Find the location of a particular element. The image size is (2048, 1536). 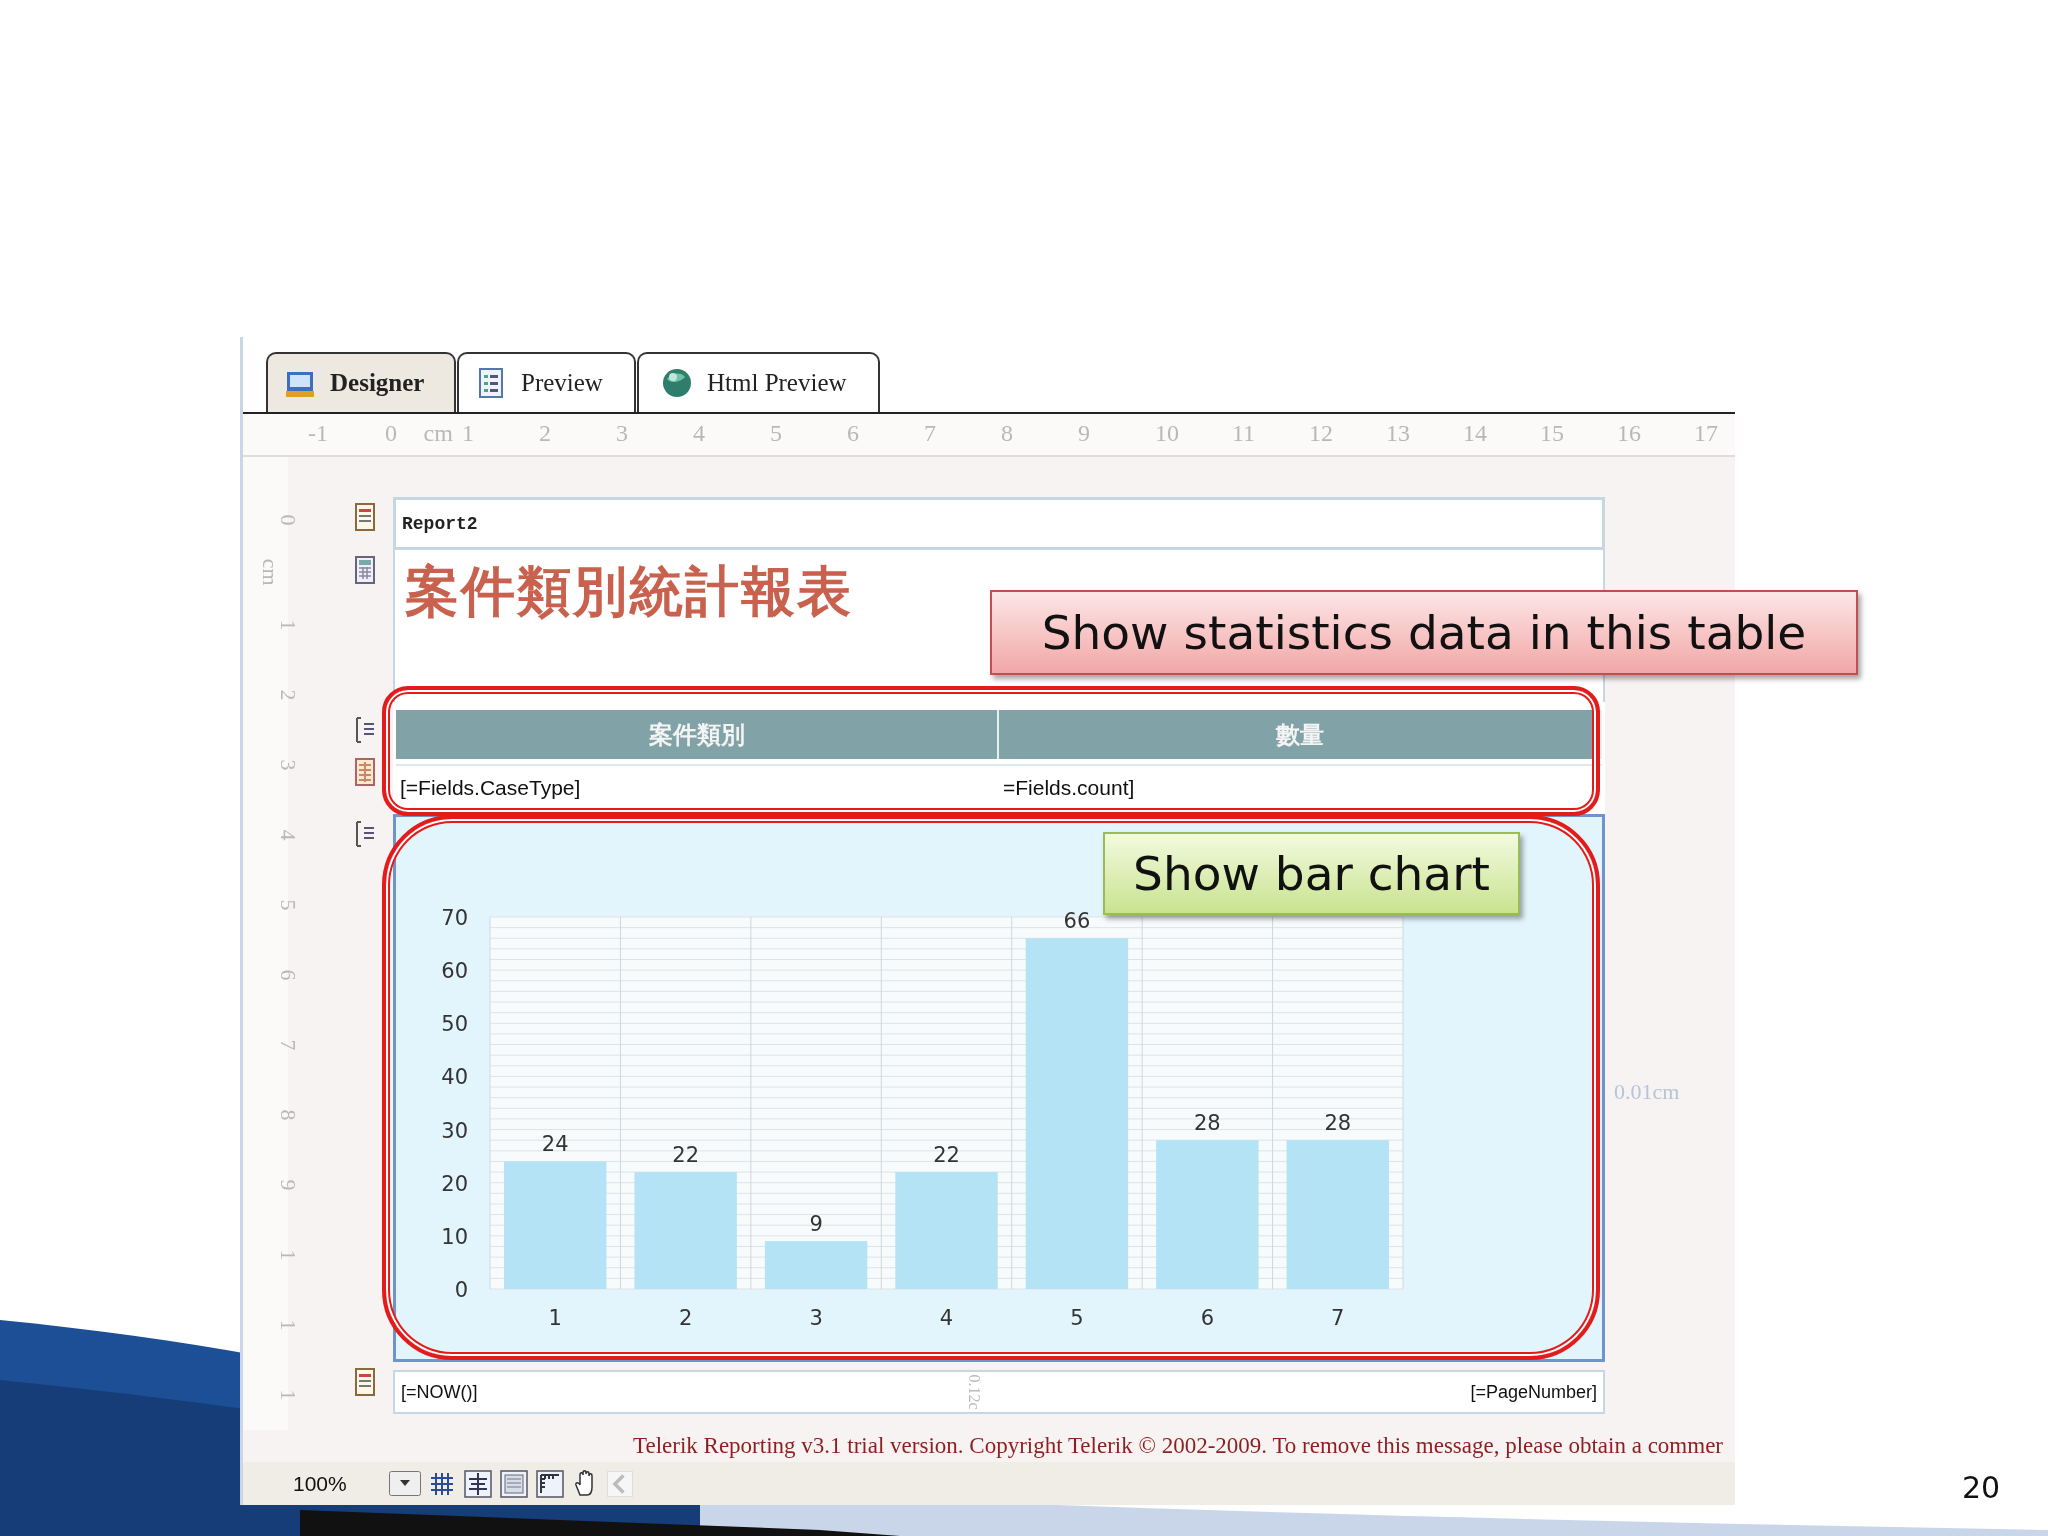

table-icon is located at coordinates (365, 772).